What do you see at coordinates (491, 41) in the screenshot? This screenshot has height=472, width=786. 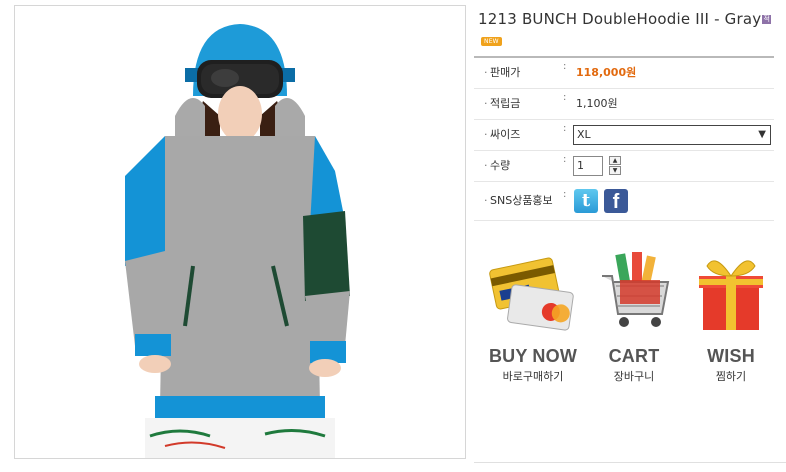 I see `new-badge: NEW` at bounding box center [491, 41].